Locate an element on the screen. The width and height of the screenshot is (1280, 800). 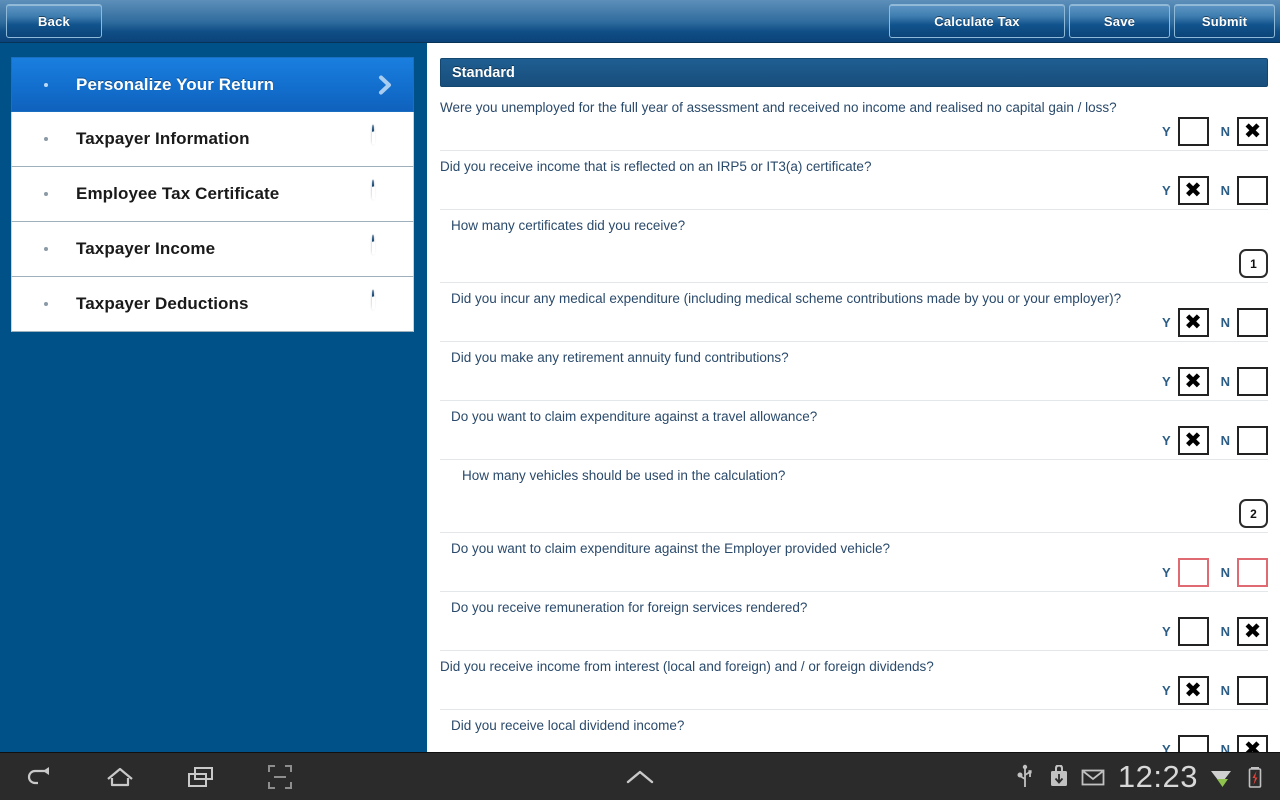
answer-group: 1 is located at coordinates (1253, 263).